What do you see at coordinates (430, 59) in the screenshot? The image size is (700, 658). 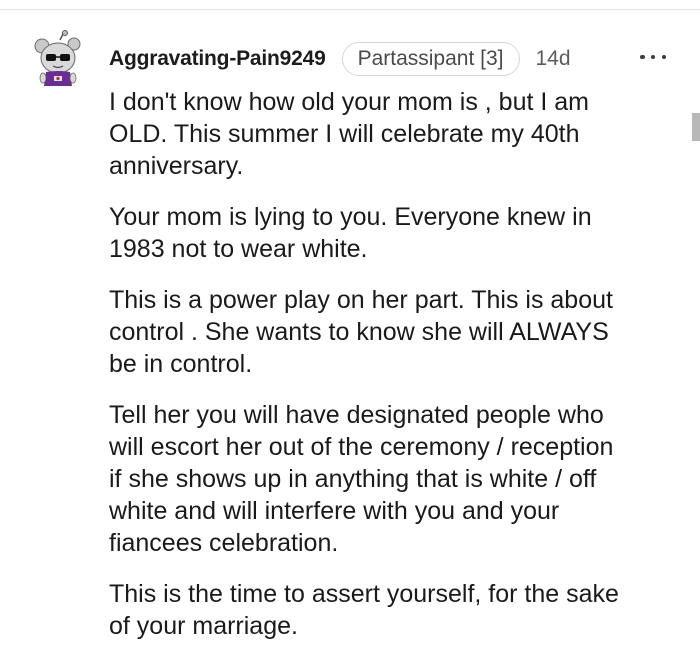 I see `user-flair: Partassipant [3]` at bounding box center [430, 59].